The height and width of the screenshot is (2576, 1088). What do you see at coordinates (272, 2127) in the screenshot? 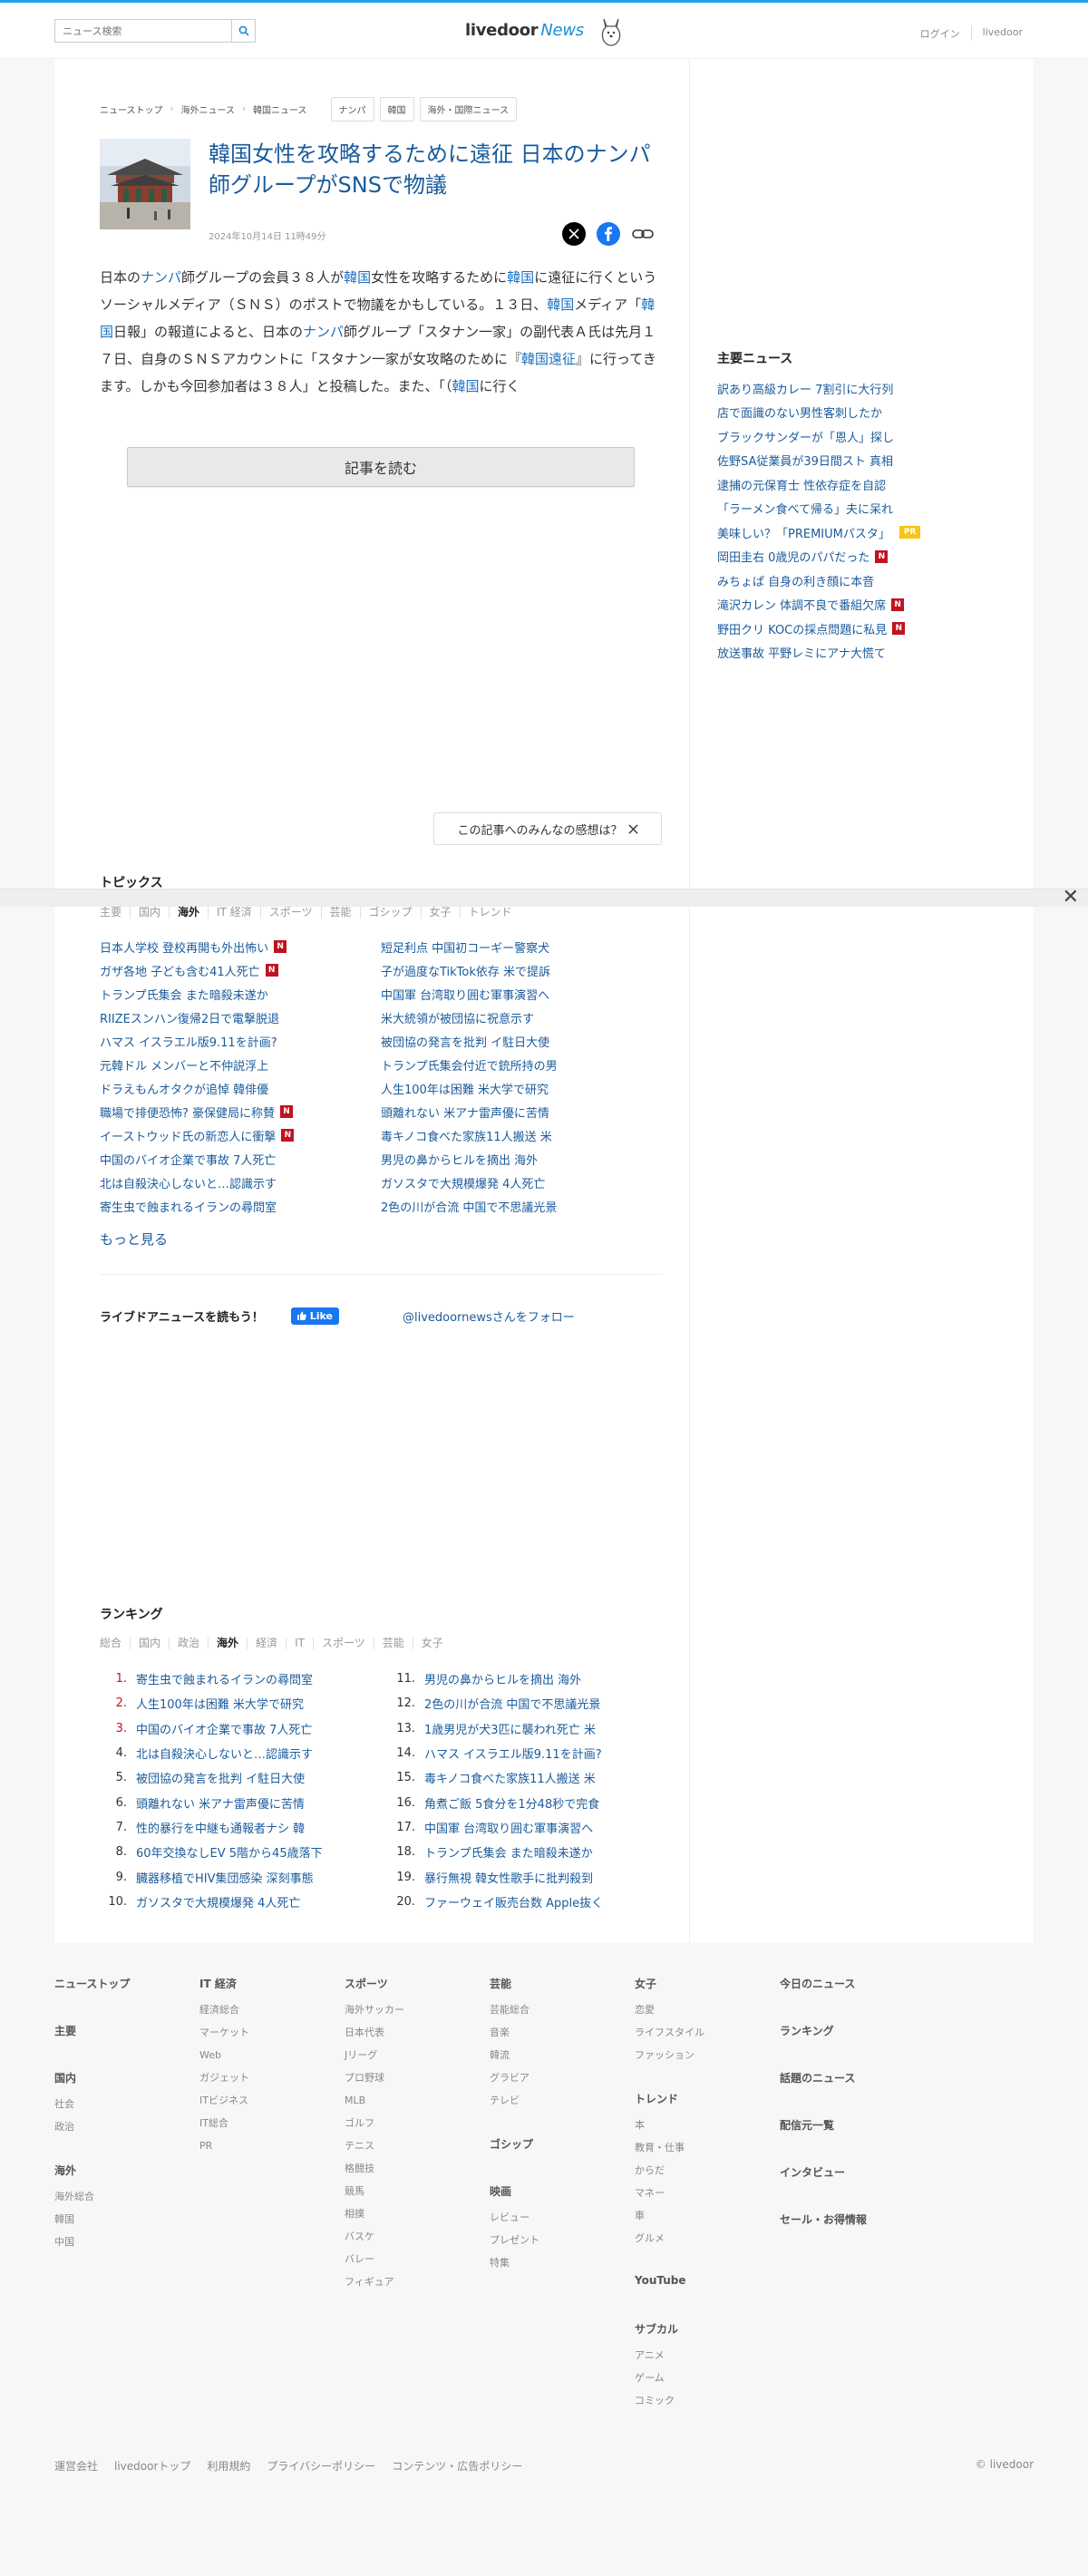
I see `footer-link: IT総合` at bounding box center [272, 2127].